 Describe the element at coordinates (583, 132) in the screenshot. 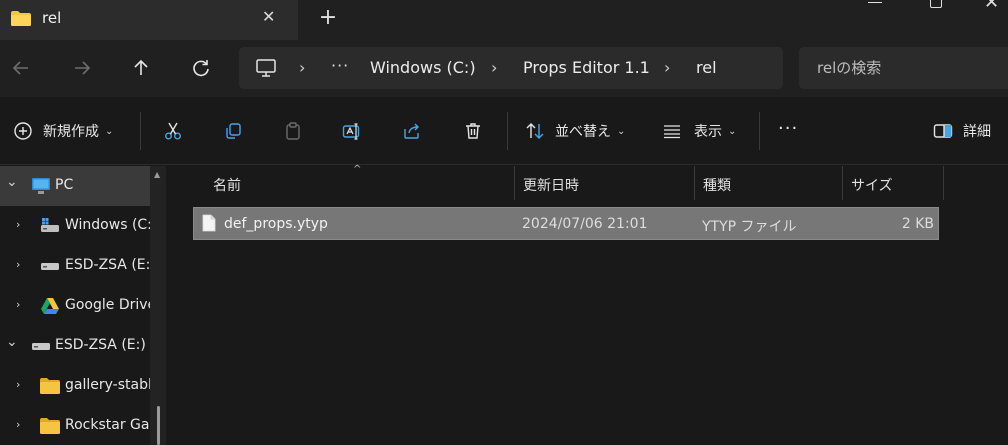

I see `sort-label: 並べ替え` at that location.